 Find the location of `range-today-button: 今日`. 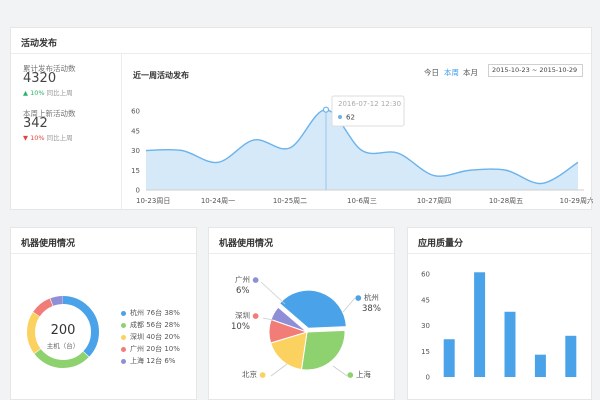

range-today-button: 今日 is located at coordinates (431, 72).